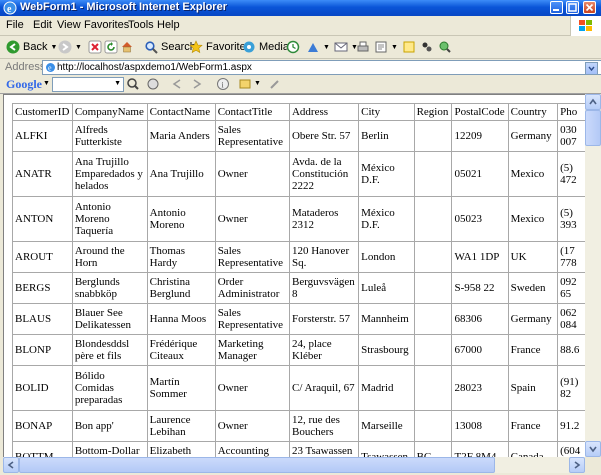  I want to click on menu-help: Help, so click(168, 25).